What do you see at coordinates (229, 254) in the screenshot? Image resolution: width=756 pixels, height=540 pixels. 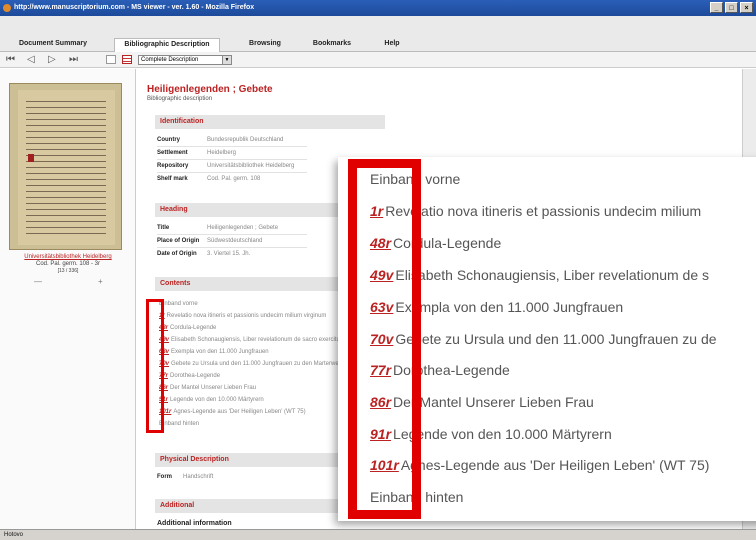 I see `field-value: 3. Viertel 15. Jh.` at bounding box center [229, 254].